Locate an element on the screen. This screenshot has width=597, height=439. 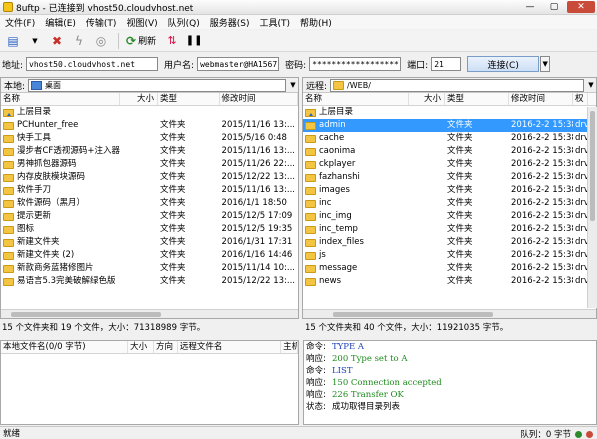
remote-path-text: /WEB/ is located at coordinates (359, 85).